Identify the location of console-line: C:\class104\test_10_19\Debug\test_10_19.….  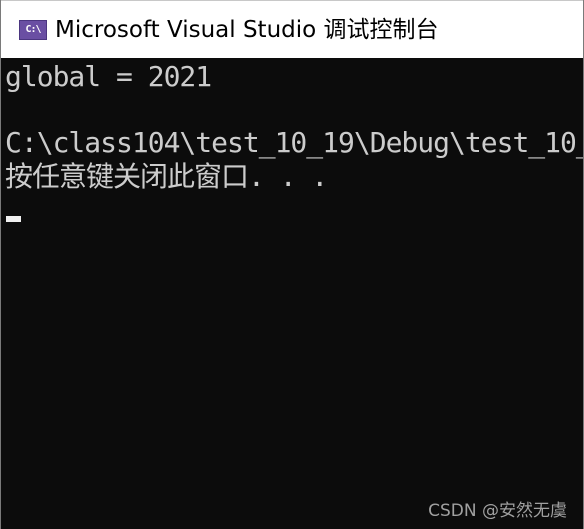
(294, 142).